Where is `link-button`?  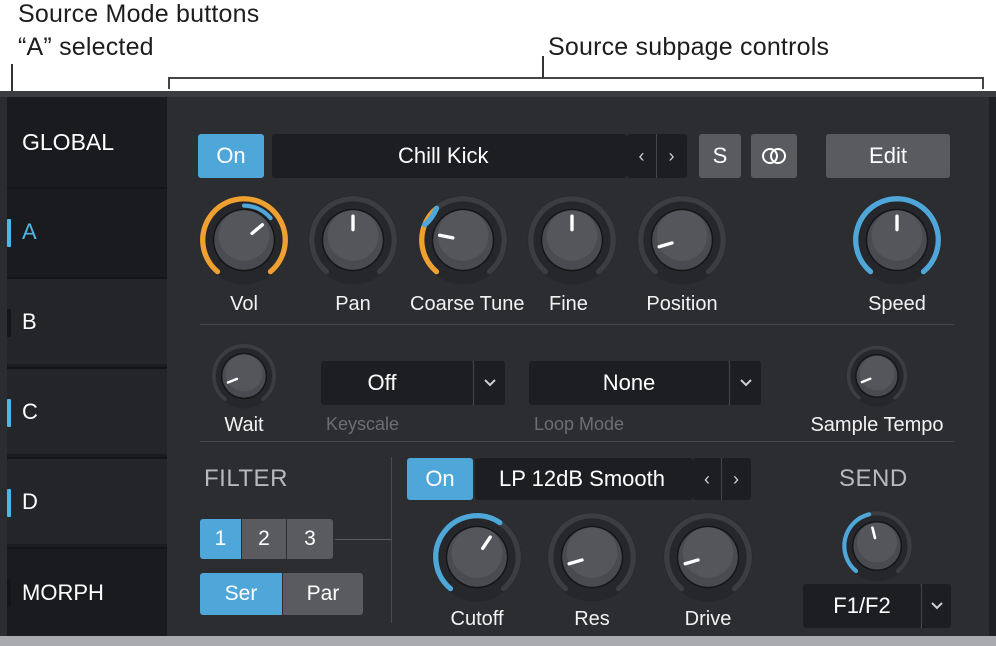 link-button is located at coordinates (774, 156).